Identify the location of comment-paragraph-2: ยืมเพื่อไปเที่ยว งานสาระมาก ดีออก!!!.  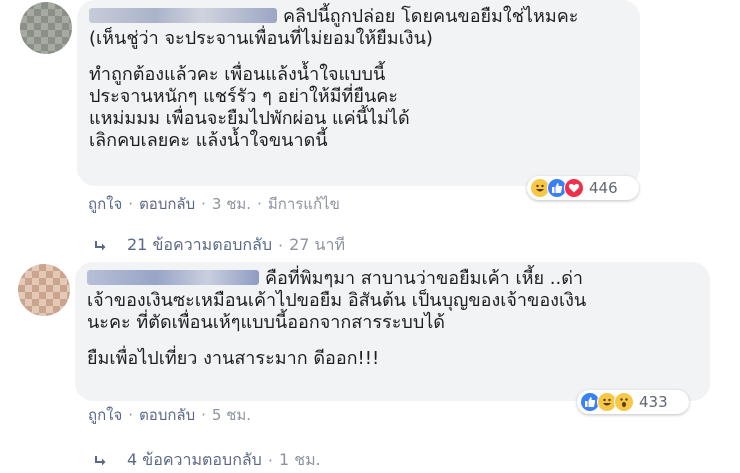
(233, 358).